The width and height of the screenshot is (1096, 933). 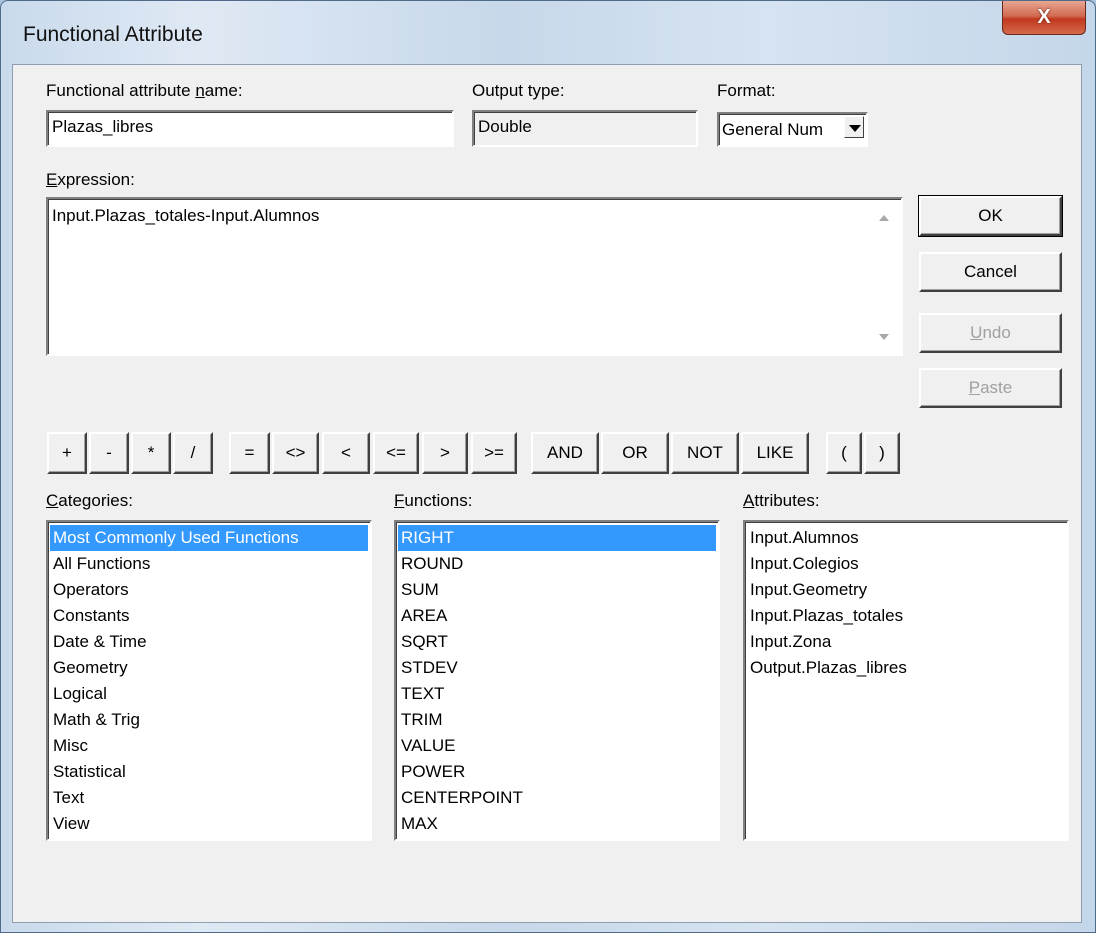 What do you see at coordinates (990, 388) in the screenshot?
I see `paste-button: Paste` at bounding box center [990, 388].